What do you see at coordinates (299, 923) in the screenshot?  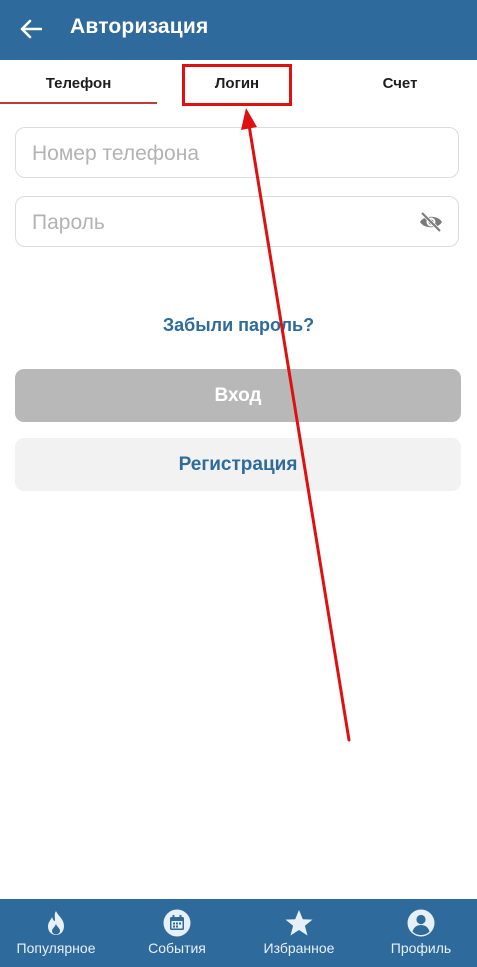 I see `star-icon` at bounding box center [299, 923].